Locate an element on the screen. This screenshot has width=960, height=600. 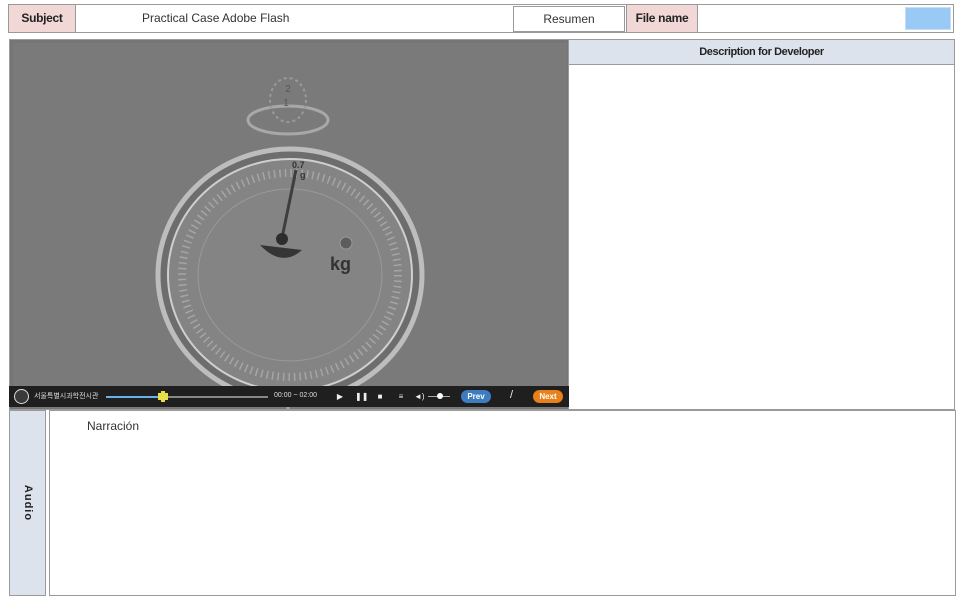
audio-label: Audio is located at coordinates (27, 503).